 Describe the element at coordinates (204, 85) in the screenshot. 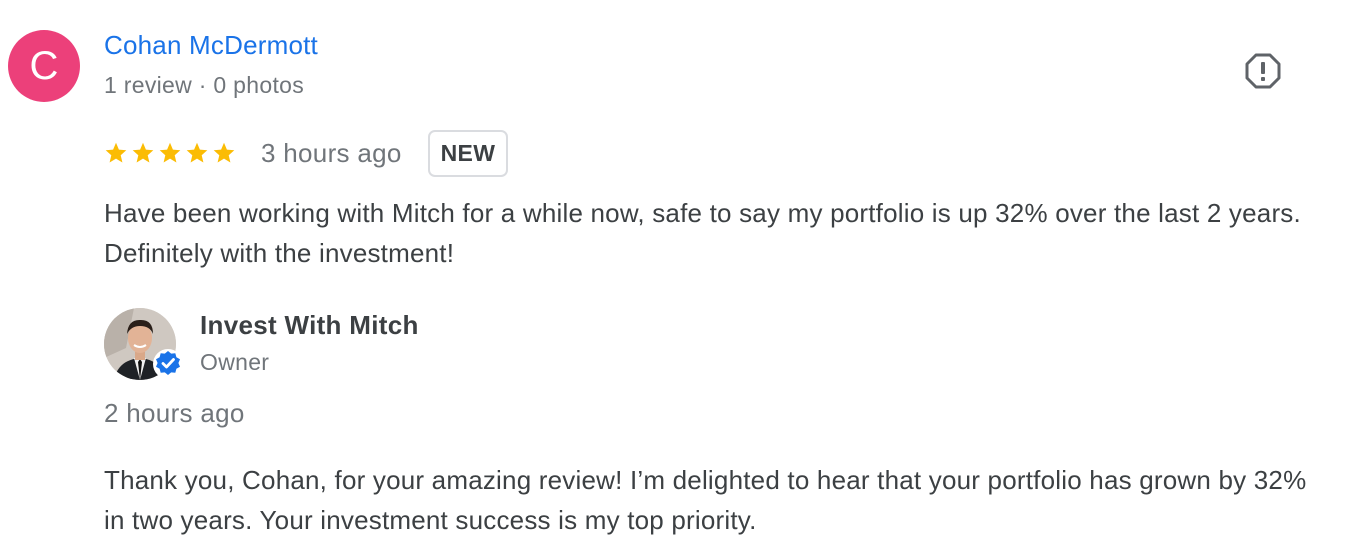

I see `reviewer-meta: 1 review · 0 photos` at that location.